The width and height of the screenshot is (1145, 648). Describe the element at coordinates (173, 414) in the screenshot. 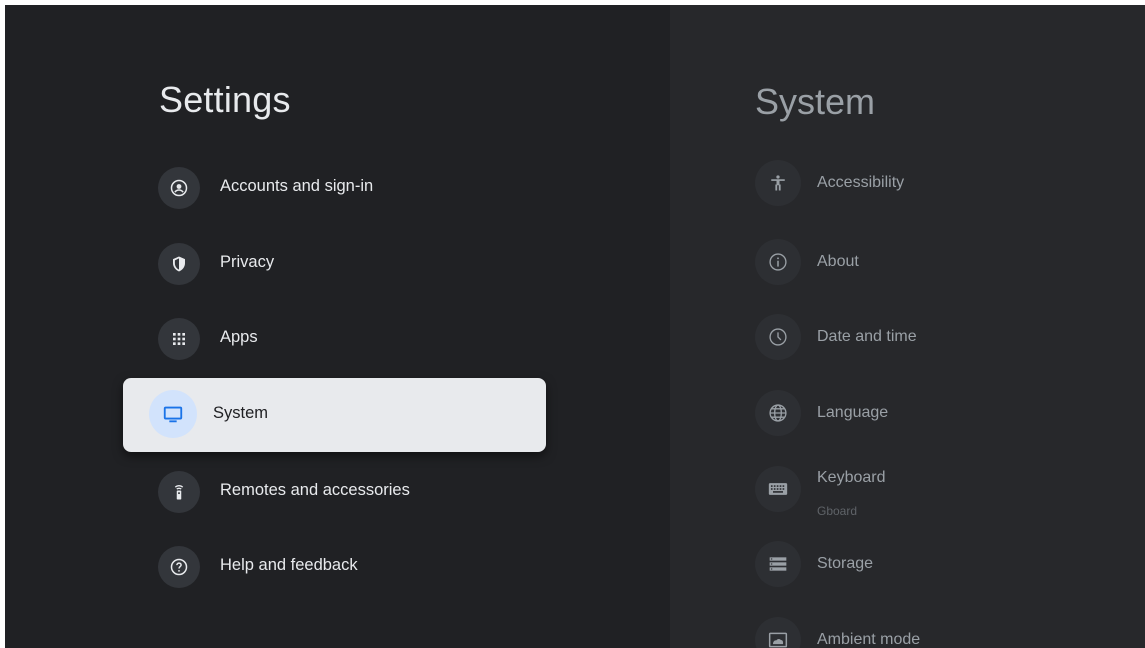

I see `tv-icon` at that location.